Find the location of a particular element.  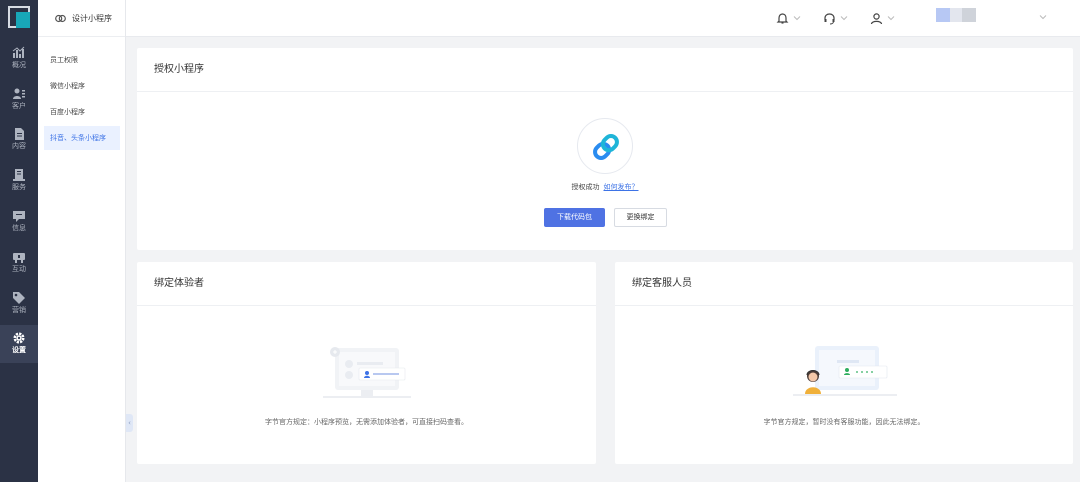

subnav-item-wechat-miniprogram: 微信小程序 is located at coordinates (82, 86).